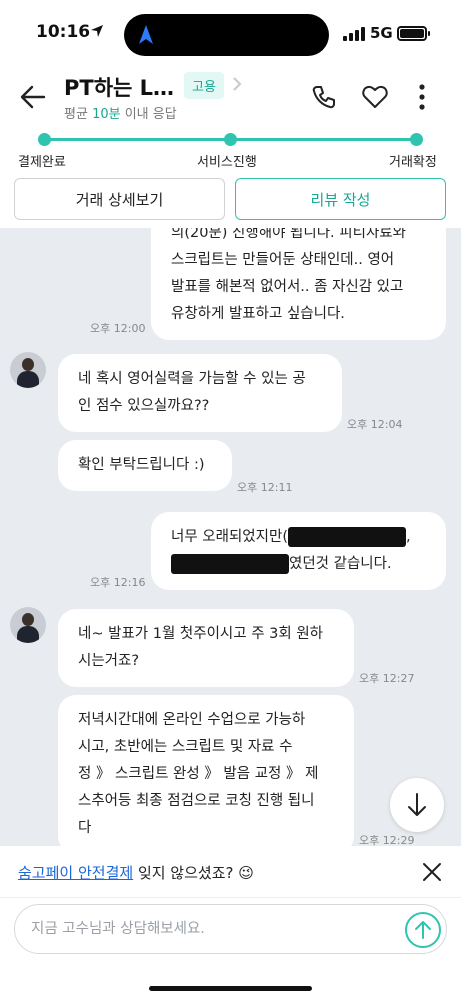  What do you see at coordinates (230, 153) in the screenshot?
I see `deal-progress: 결제완료 서비스진행 거래확정` at bounding box center [230, 153].